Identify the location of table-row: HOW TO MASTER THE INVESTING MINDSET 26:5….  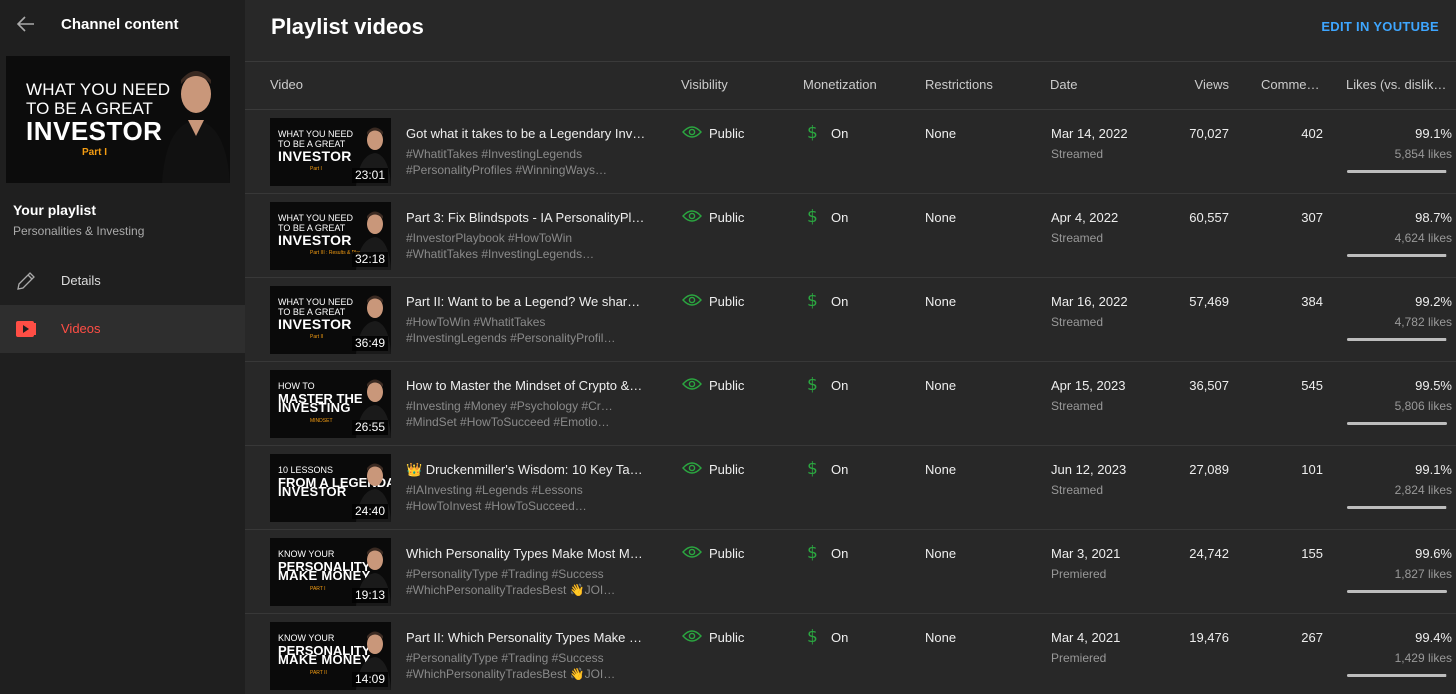
(850, 404).